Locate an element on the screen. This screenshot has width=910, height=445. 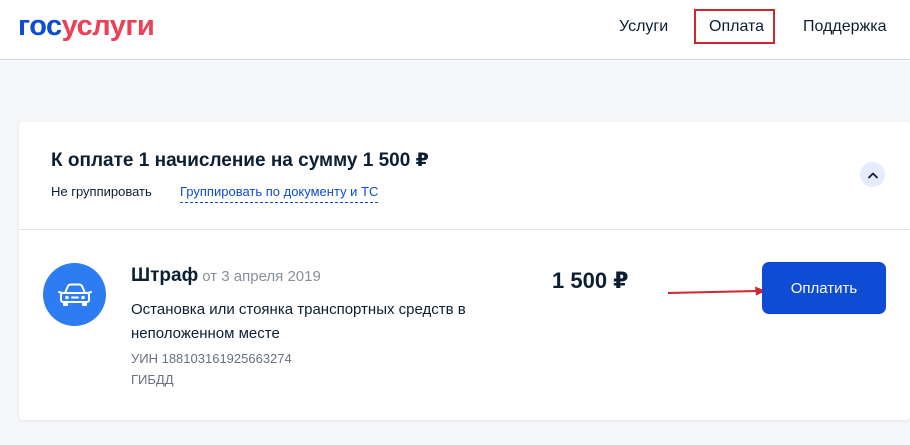
annotation-arrow is located at coordinates (716, 291).